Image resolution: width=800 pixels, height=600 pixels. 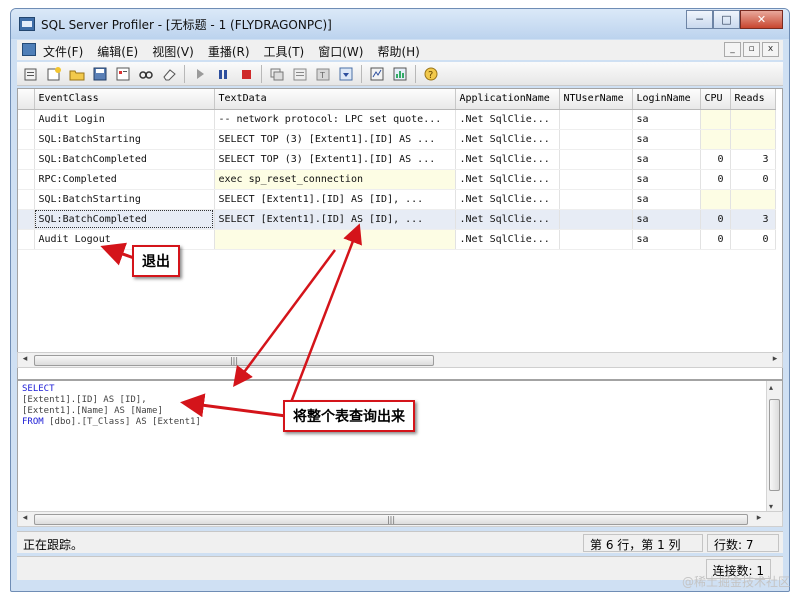 What do you see at coordinates (335, 99) in the screenshot?
I see `column-header-textdata: TextData` at bounding box center [335, 99].